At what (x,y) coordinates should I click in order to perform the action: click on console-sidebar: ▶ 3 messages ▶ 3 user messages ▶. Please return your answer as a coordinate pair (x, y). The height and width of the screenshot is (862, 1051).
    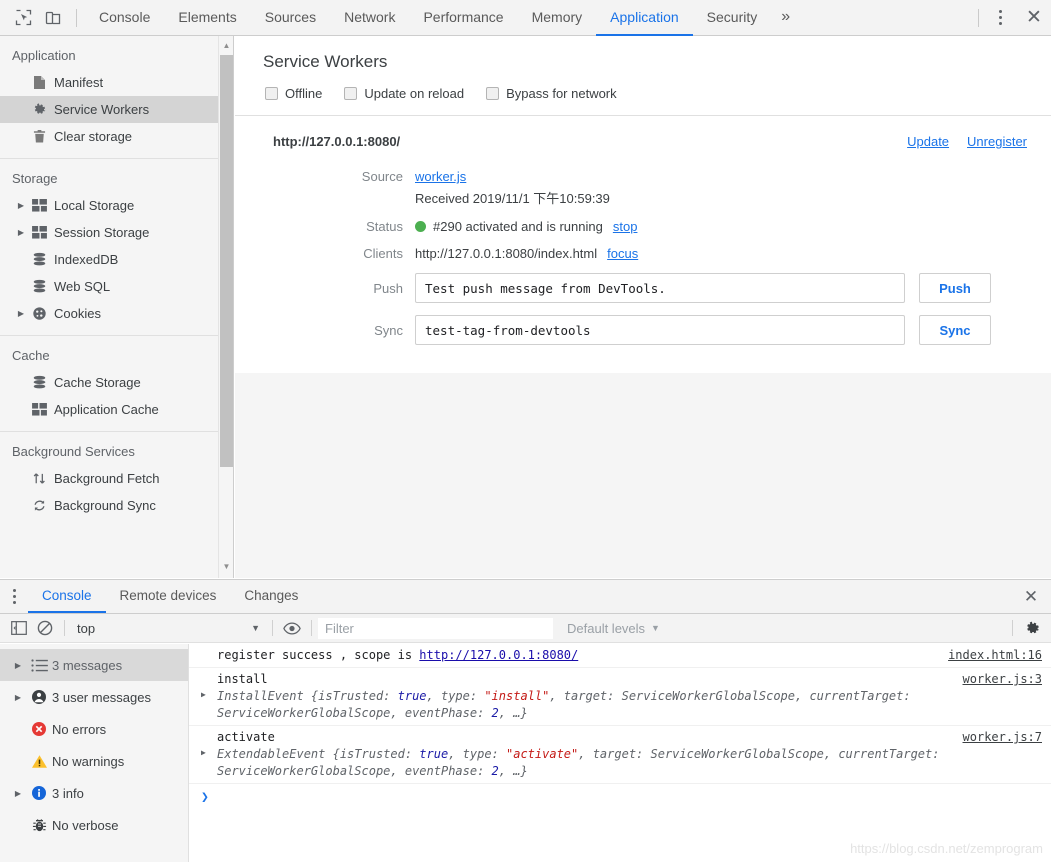
    Looking at the image, I should click on (94, 753).